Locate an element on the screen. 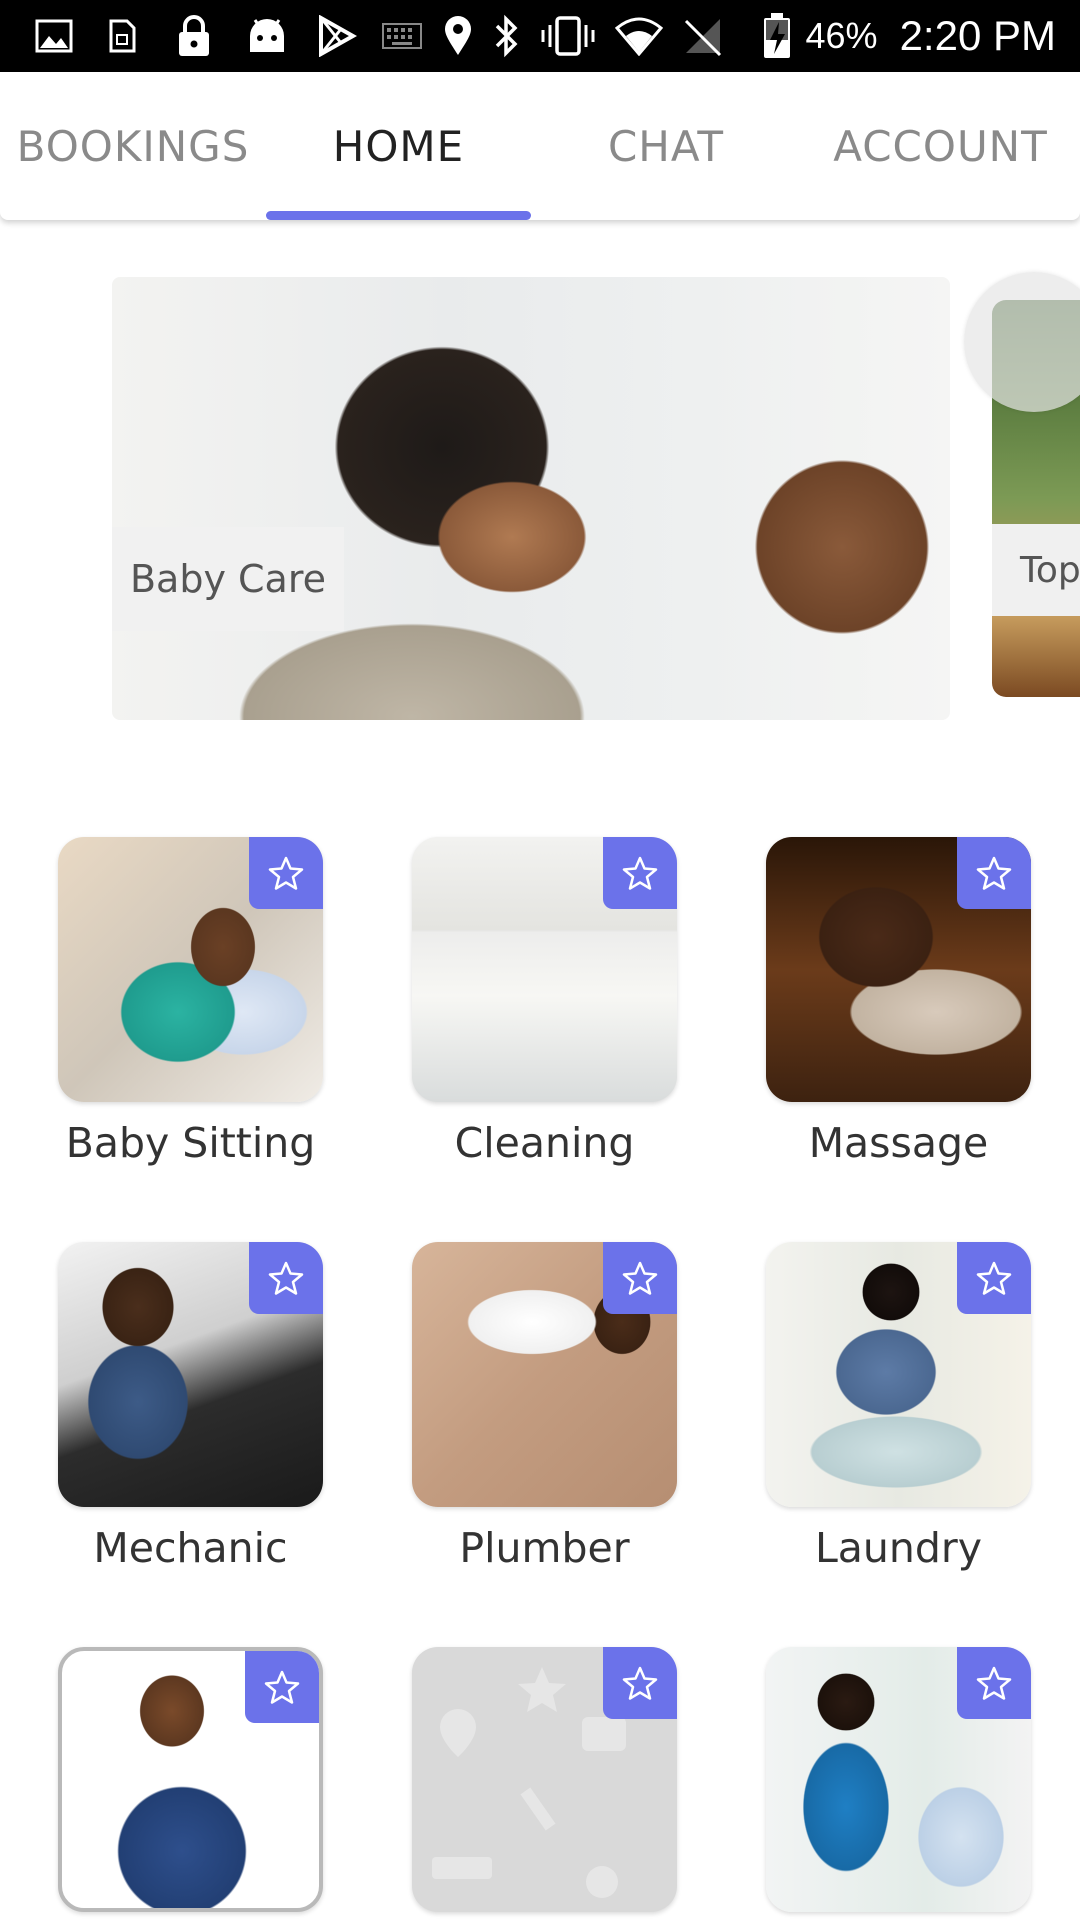  service-label: Cleaning is located at coordinates (544, 1143).